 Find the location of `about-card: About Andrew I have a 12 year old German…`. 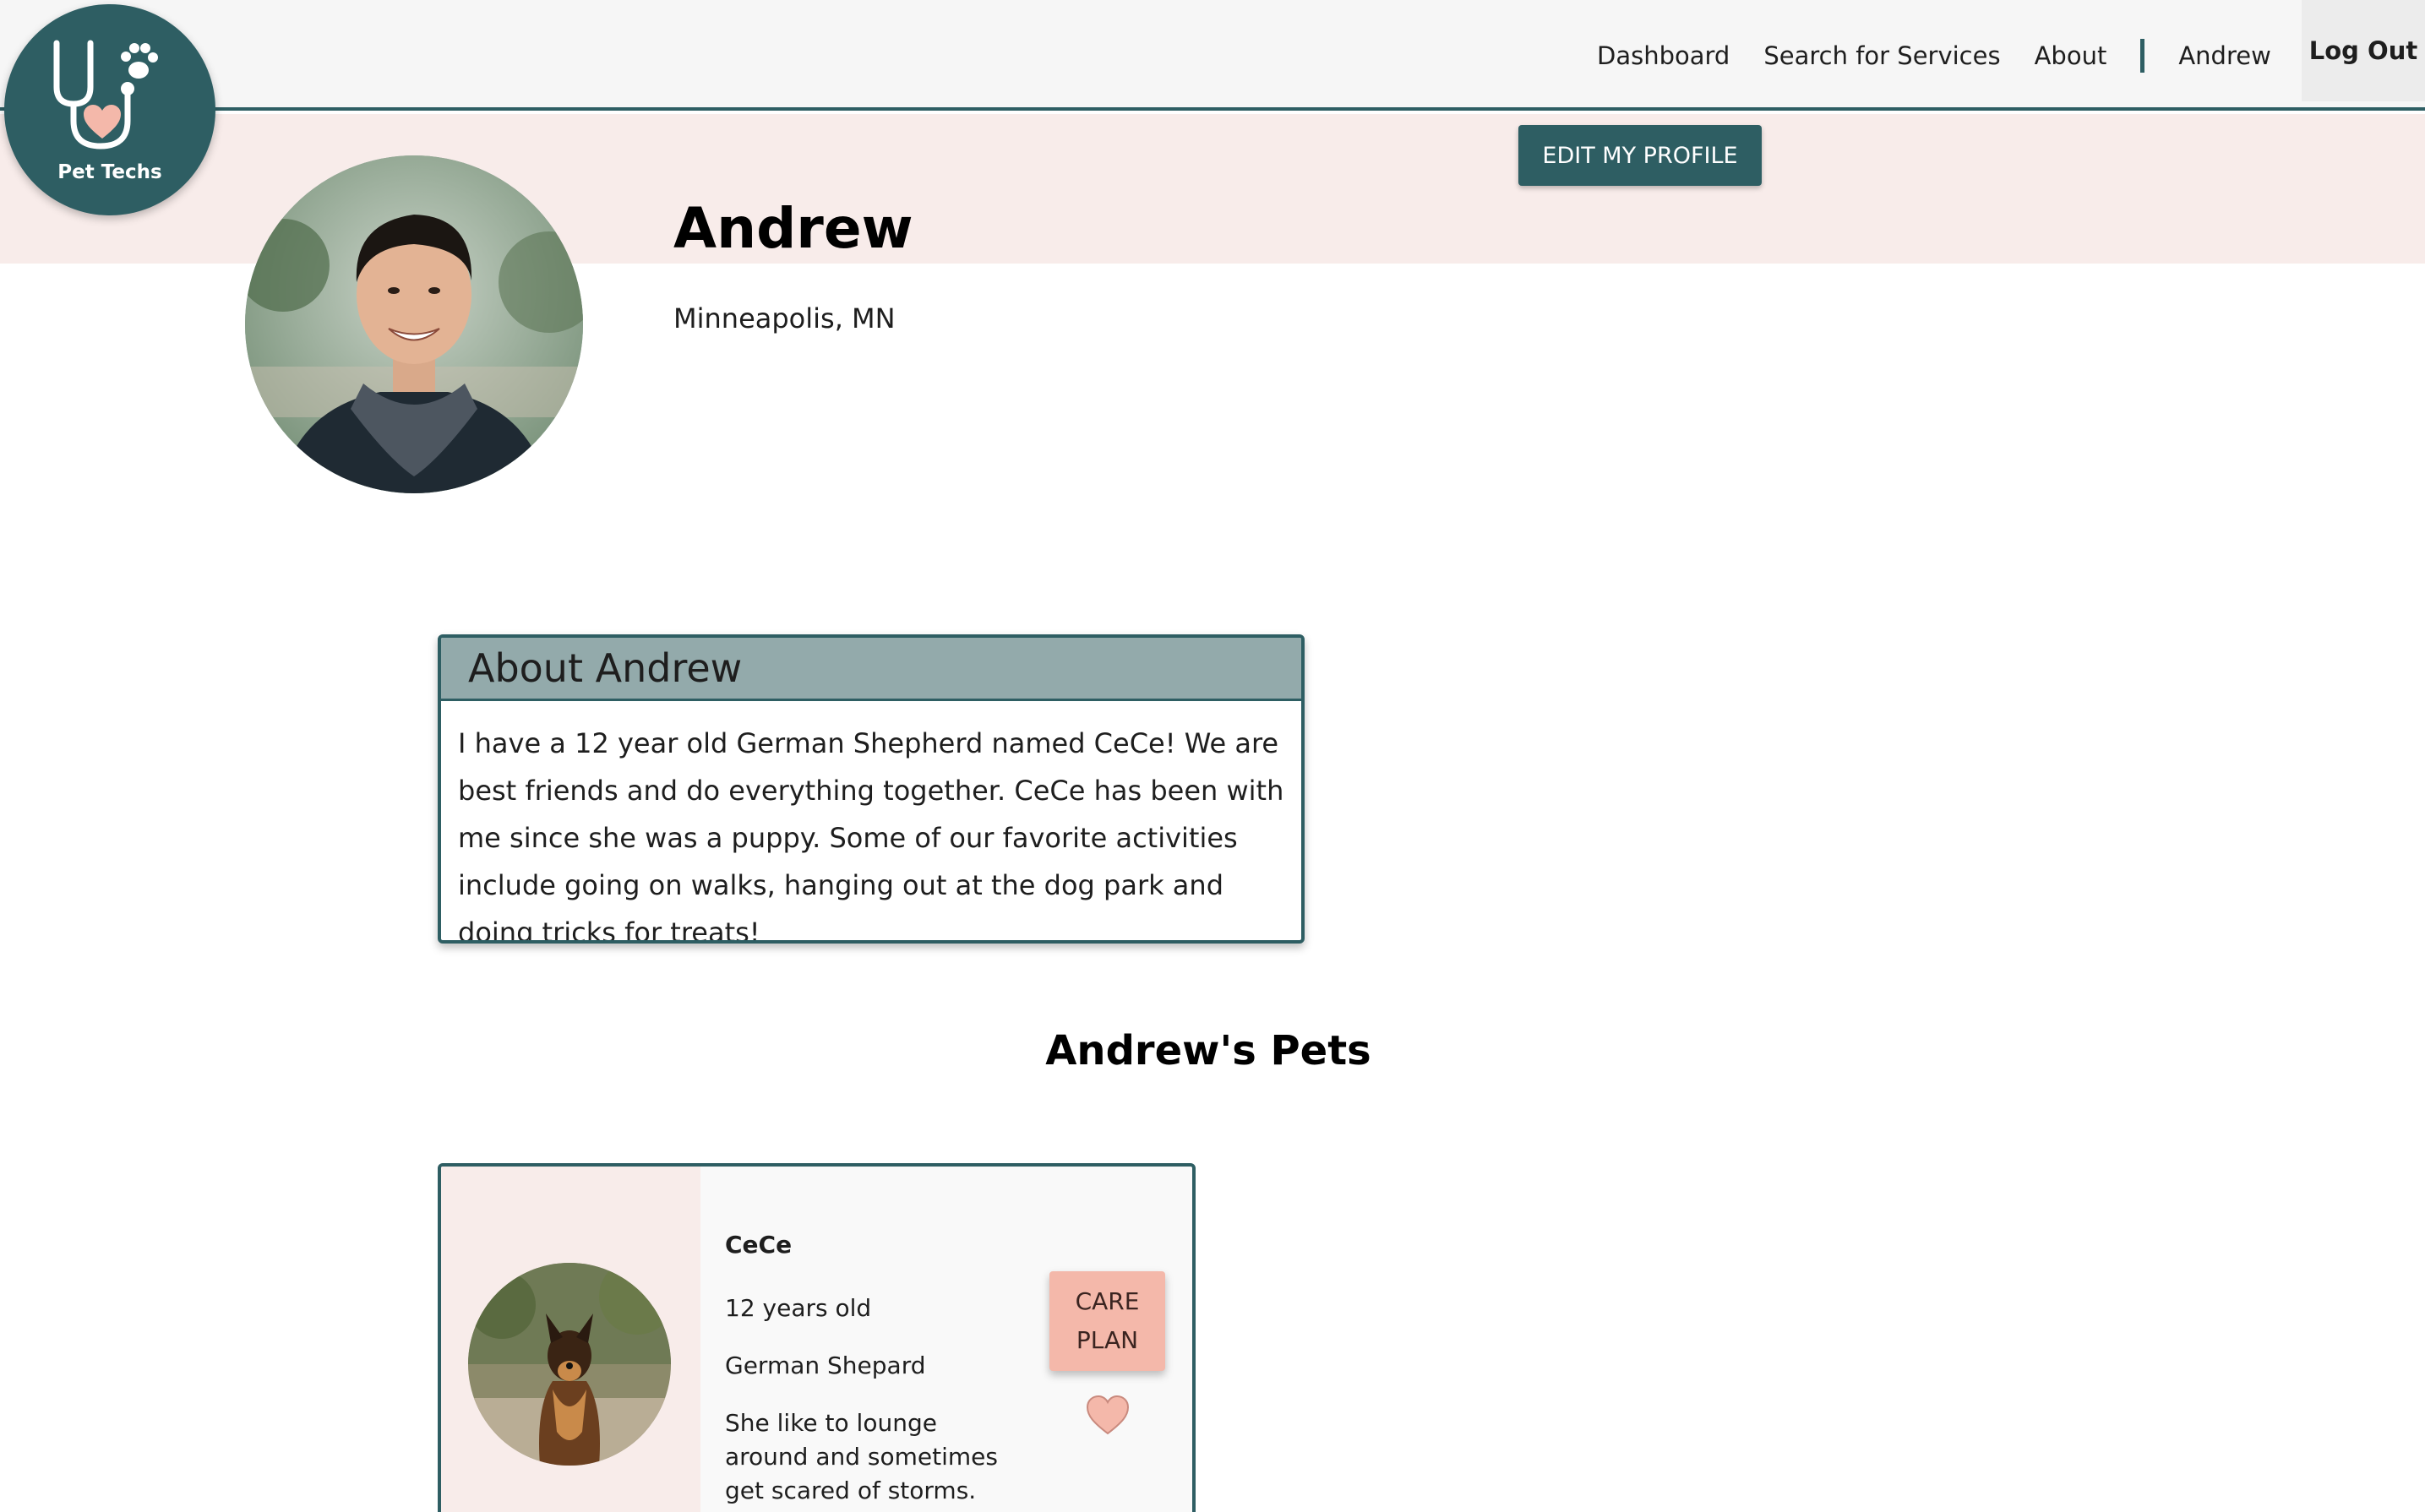

about-card: About Andrew I have a 12 year old German… is located at coordinates (871, 789).